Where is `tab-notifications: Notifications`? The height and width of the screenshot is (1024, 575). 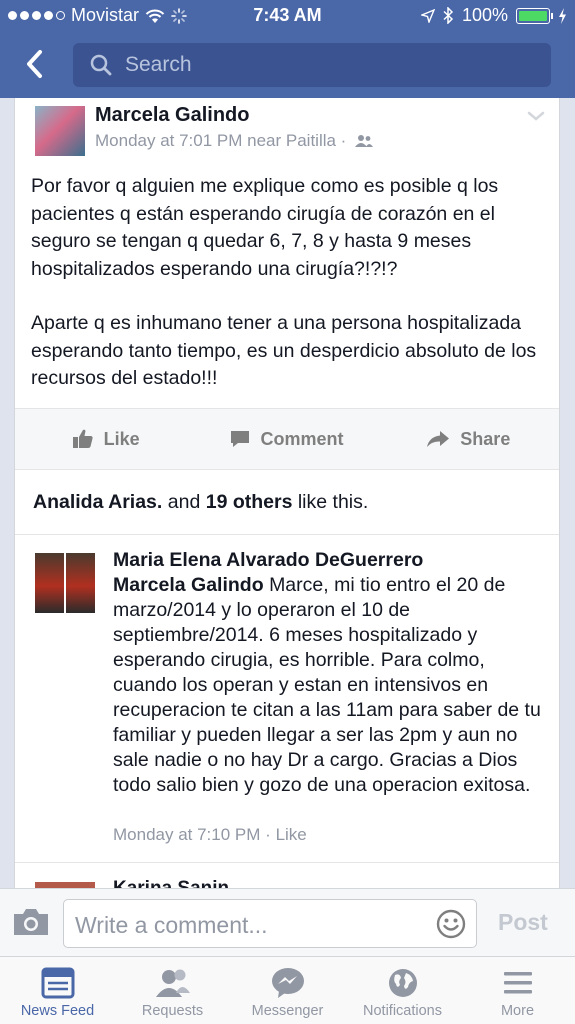
tab-notifications: Notifications is located at coordinates (402, 990).